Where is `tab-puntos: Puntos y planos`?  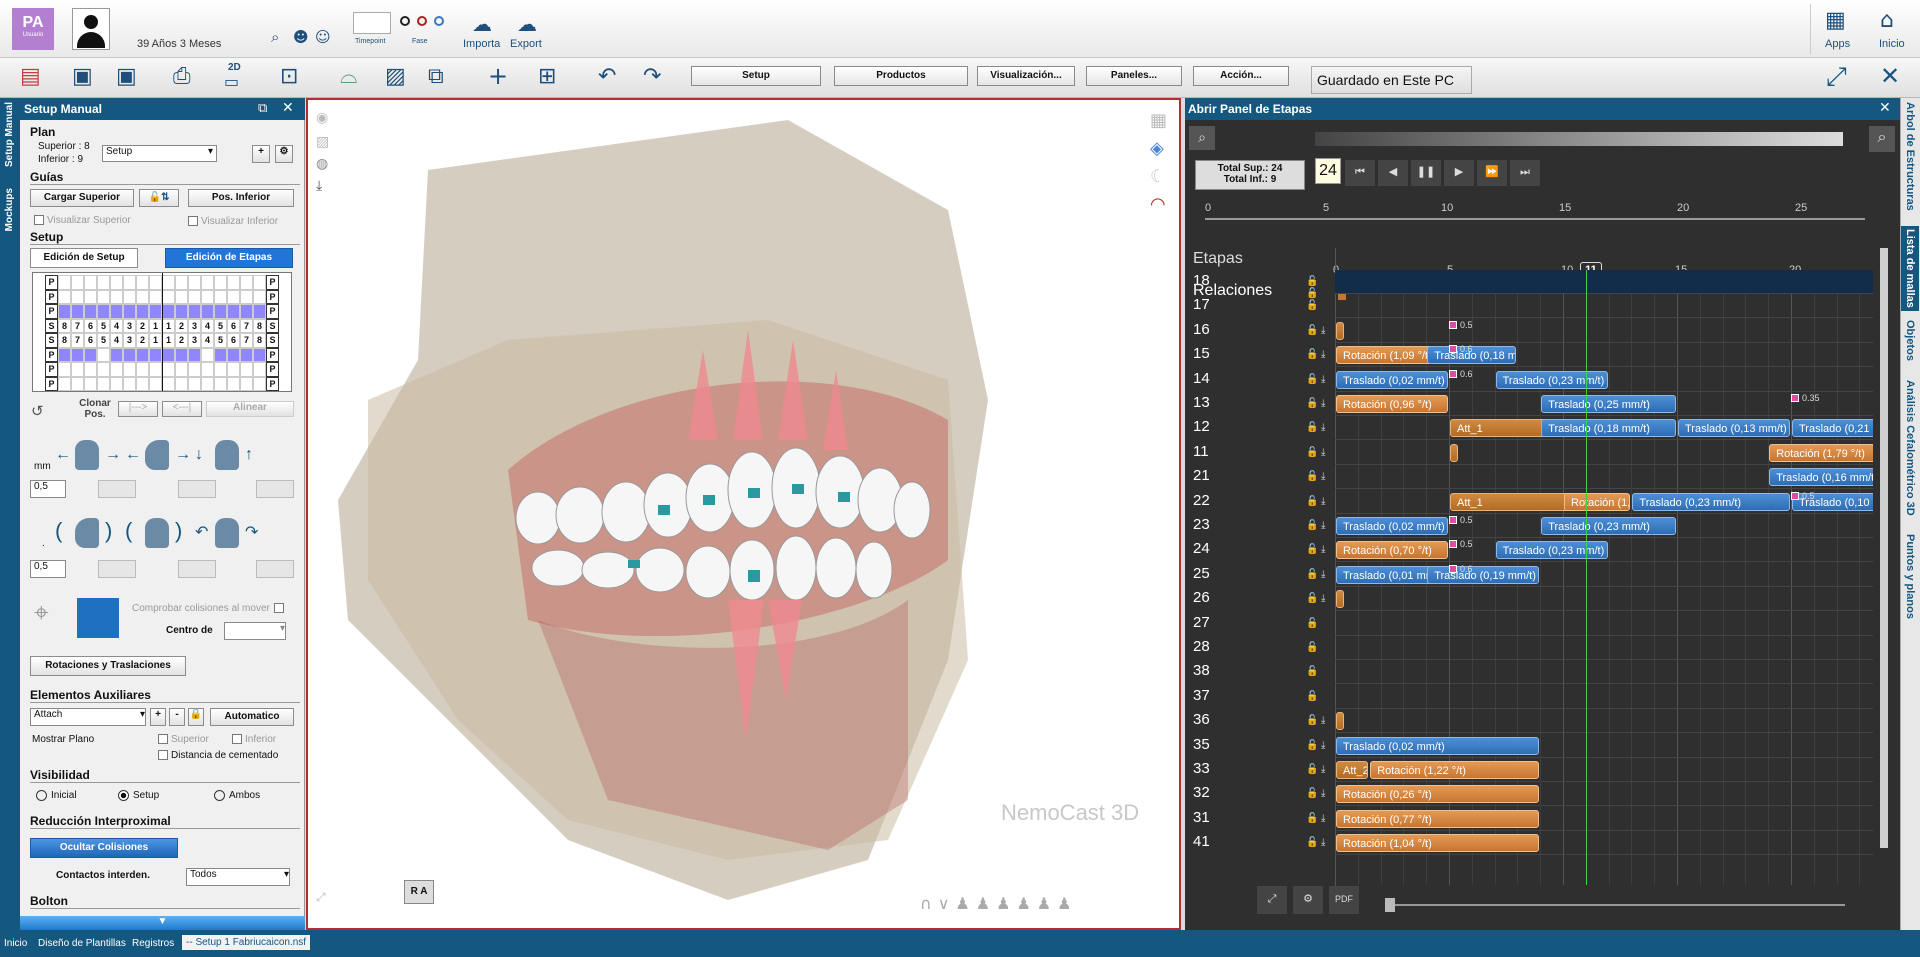
tab-puntos: Puntos y planos is located at coordinates (1910, 576).